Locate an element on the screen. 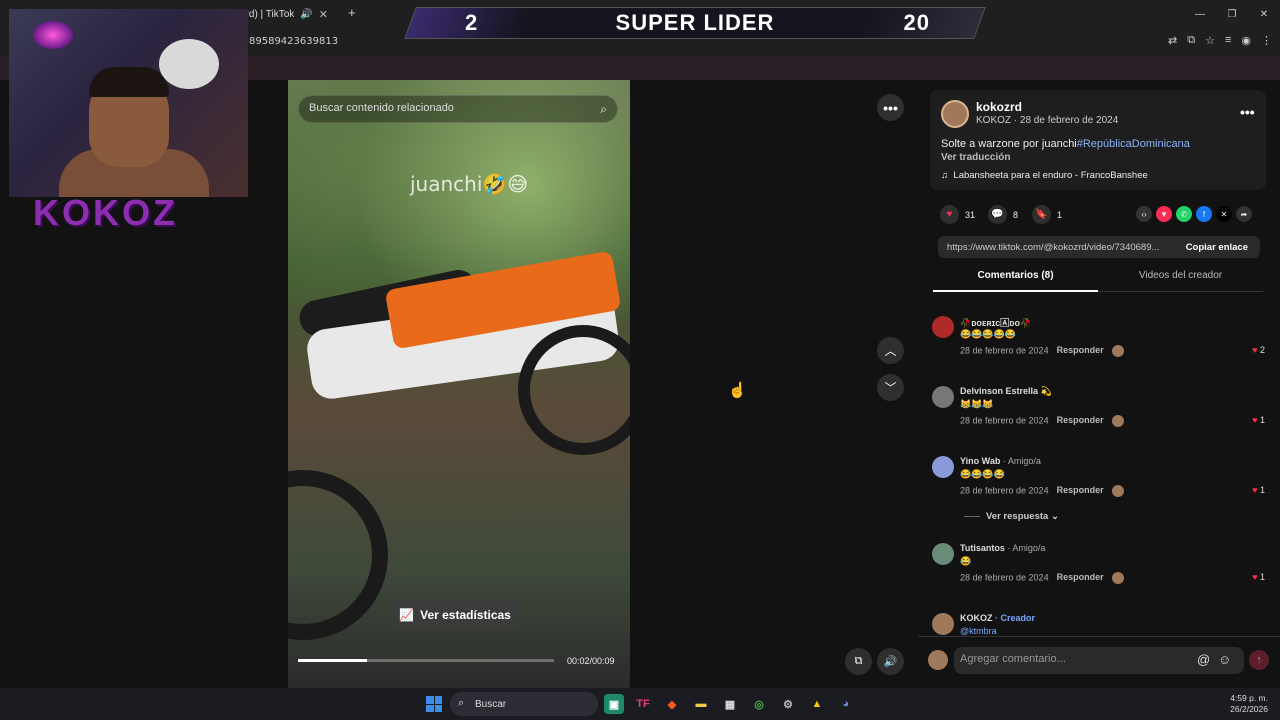  previous-video-button: ︿ is located at coordinates (890, 350).